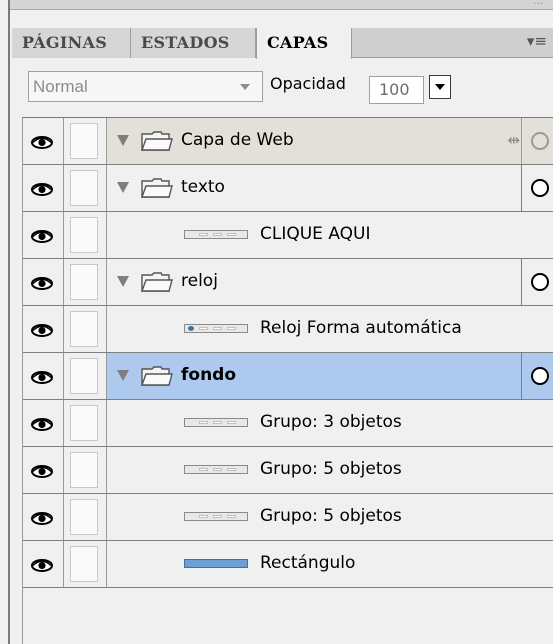 The width and height of the screenshot is (553, 644). What do you see at coordinates (361, 328) in the screenshot?
I see `object-name: Reloj Forma automática` at bounding box center [361, 328].